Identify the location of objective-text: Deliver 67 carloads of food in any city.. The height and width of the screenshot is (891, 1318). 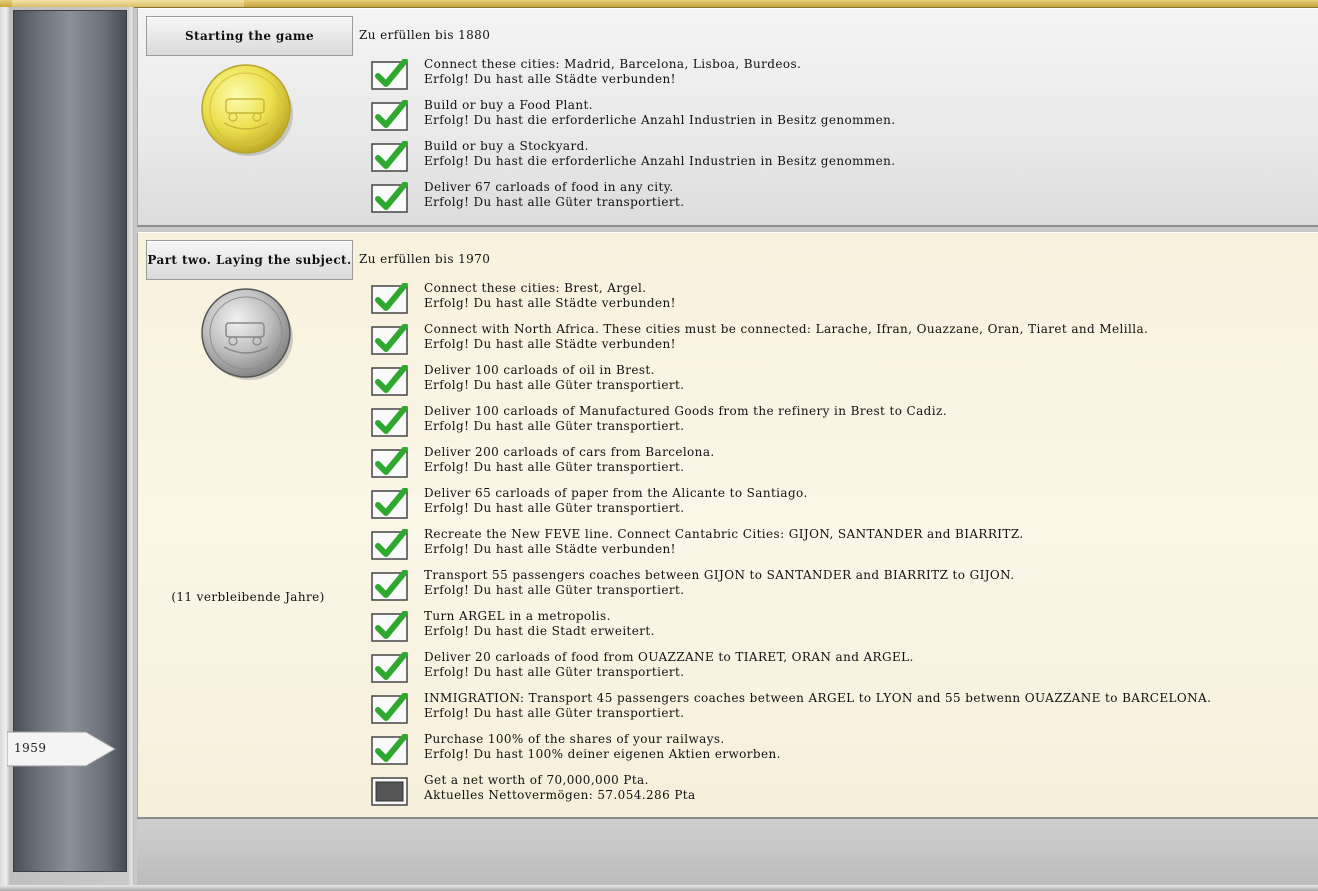
(549, 187).